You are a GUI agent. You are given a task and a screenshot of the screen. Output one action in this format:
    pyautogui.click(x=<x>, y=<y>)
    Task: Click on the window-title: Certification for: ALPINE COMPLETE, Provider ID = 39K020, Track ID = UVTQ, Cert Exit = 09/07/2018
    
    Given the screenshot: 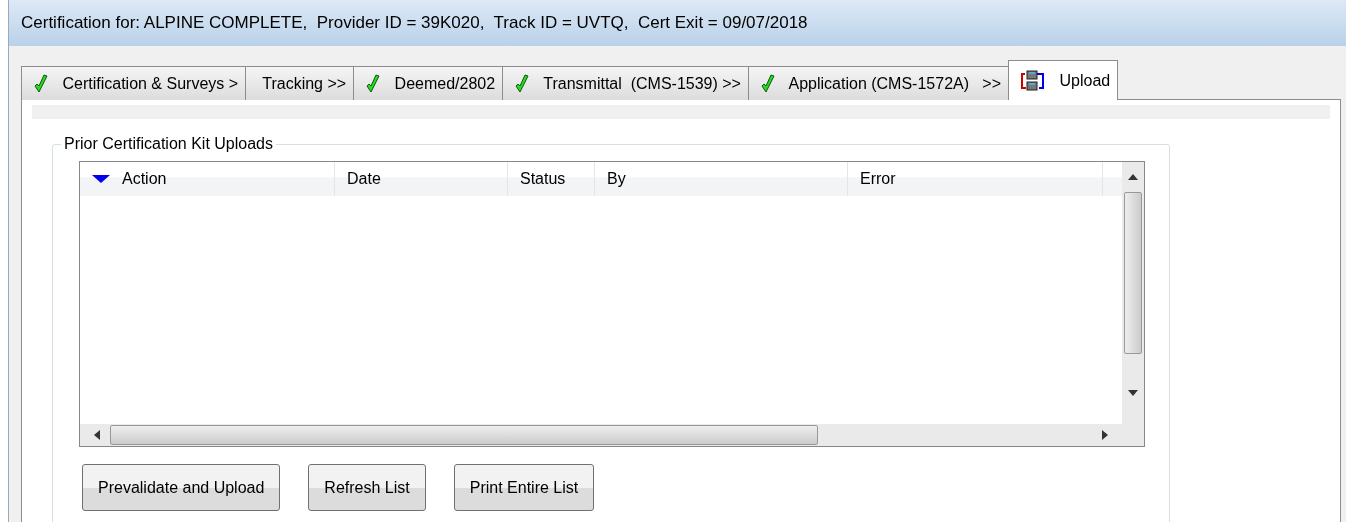 What is the action you would take?
    pyautogui.click(x=414, y=23)
    